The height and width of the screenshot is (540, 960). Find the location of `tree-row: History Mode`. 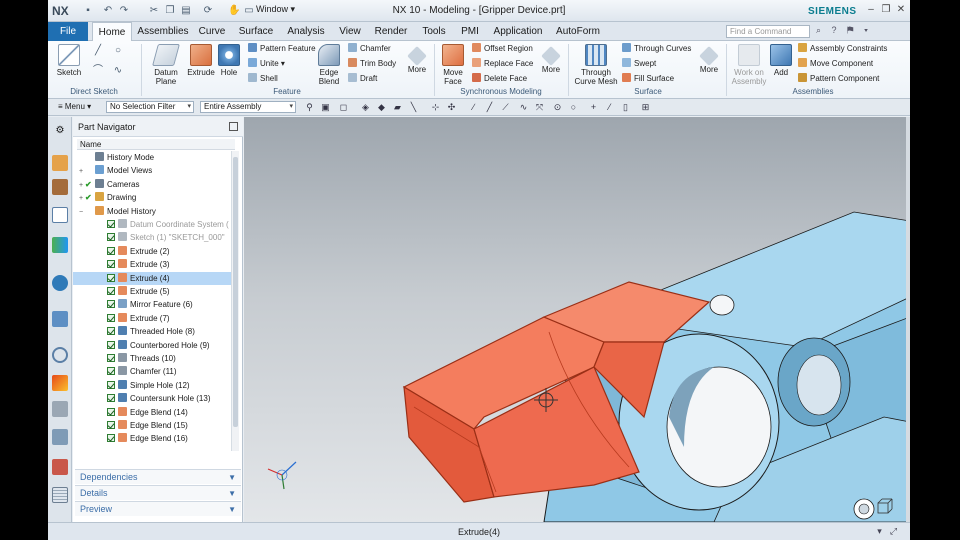

tree-row: History Mode is located at coordinates (153, 157).